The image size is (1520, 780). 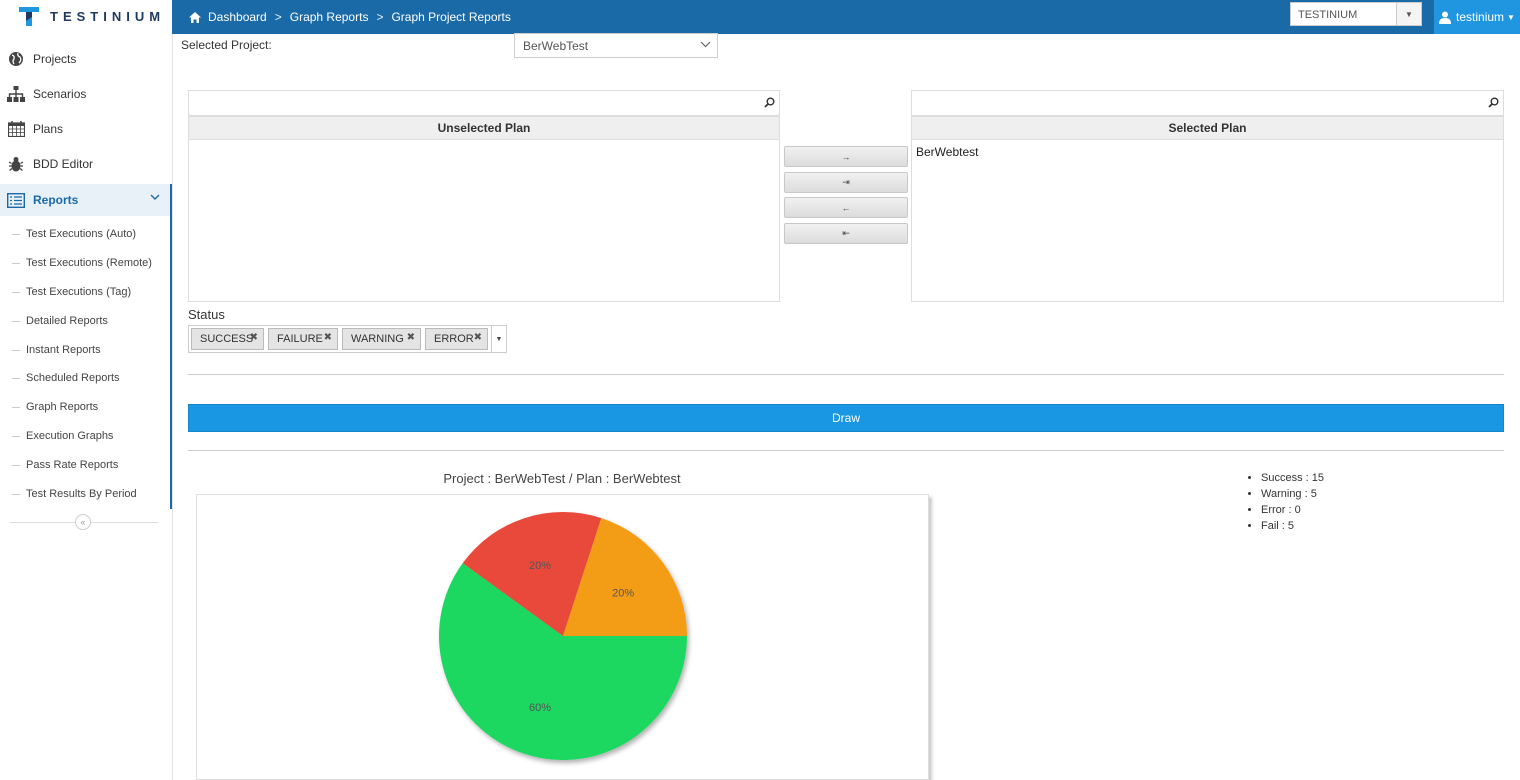 I want to click on chip-label: SUCCESS, so click(x=227, y=339).